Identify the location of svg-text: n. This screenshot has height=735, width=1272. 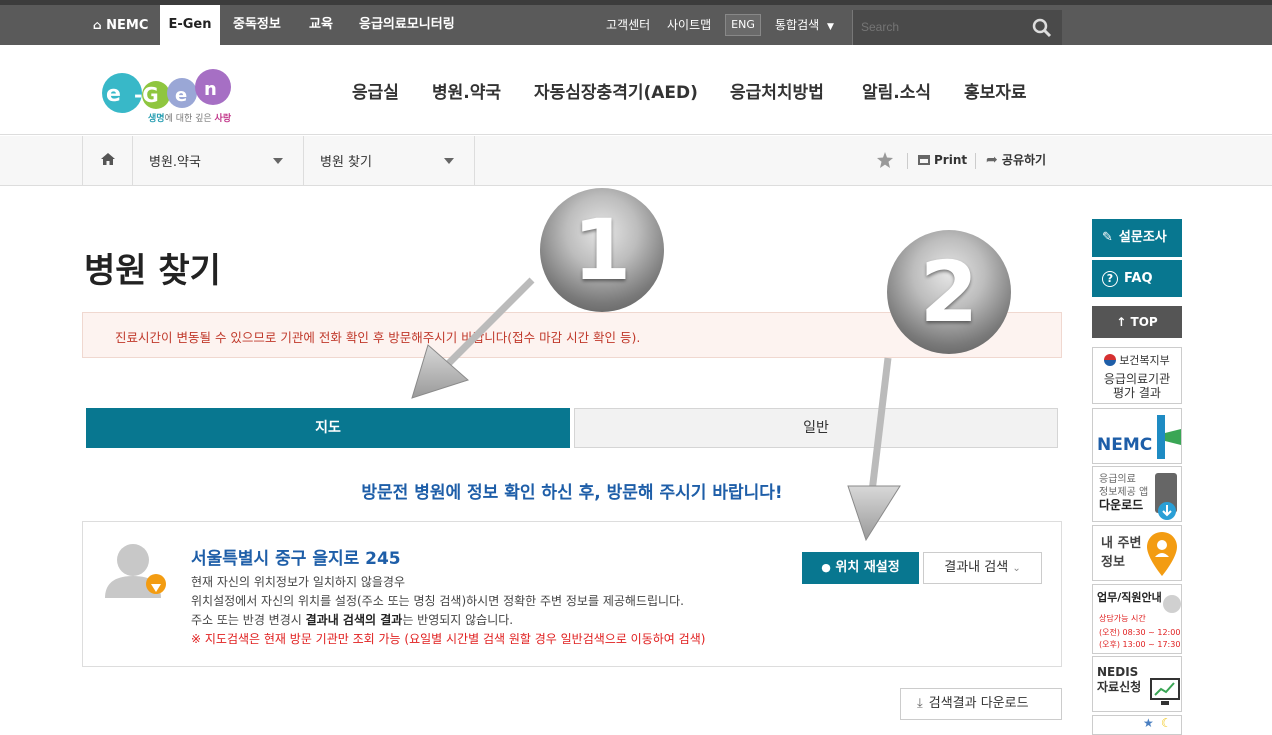
(210, 89).